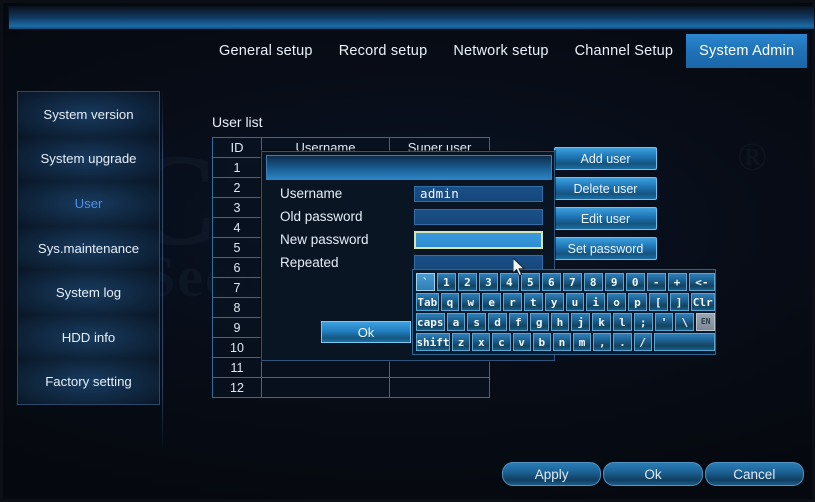 The height and width of the screenshot is (502, 815). I want to click on tab-general-setup: General setup, so click(266, 51).